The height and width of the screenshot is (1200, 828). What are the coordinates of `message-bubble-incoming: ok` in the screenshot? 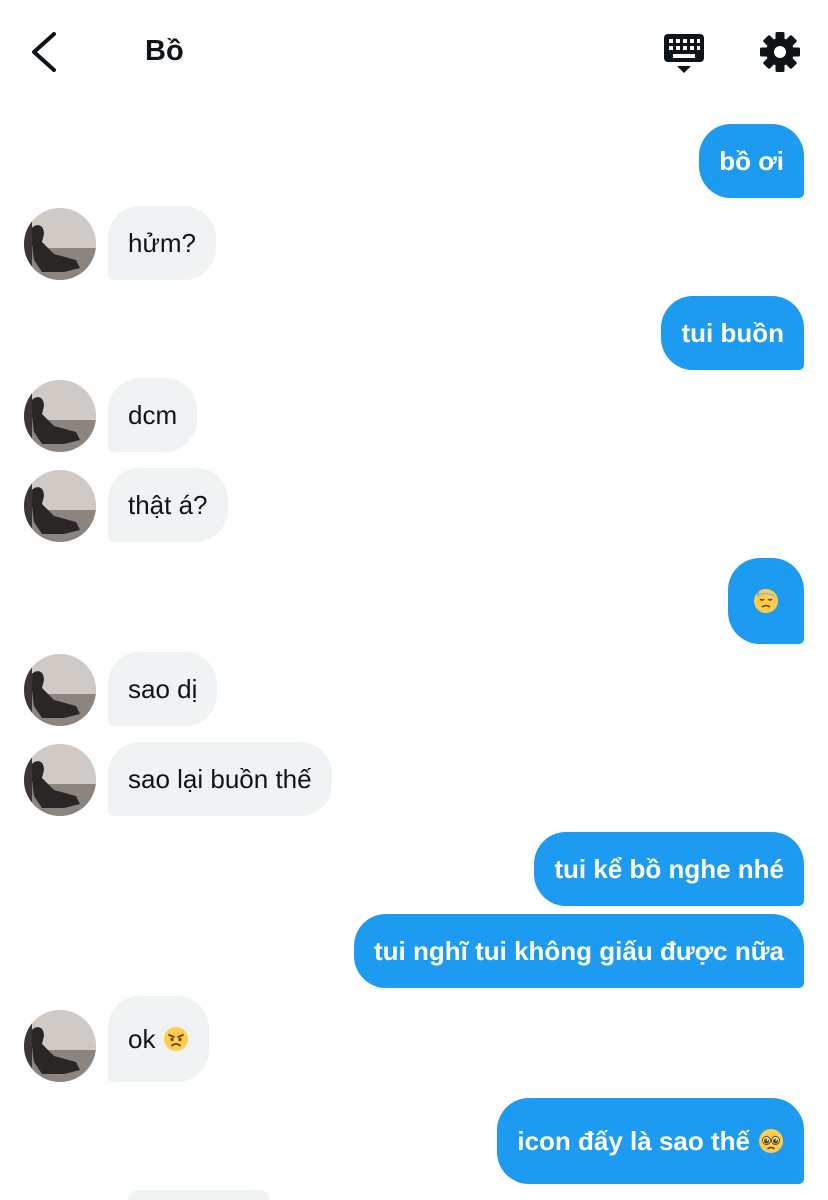 It's located at (159, 1039).